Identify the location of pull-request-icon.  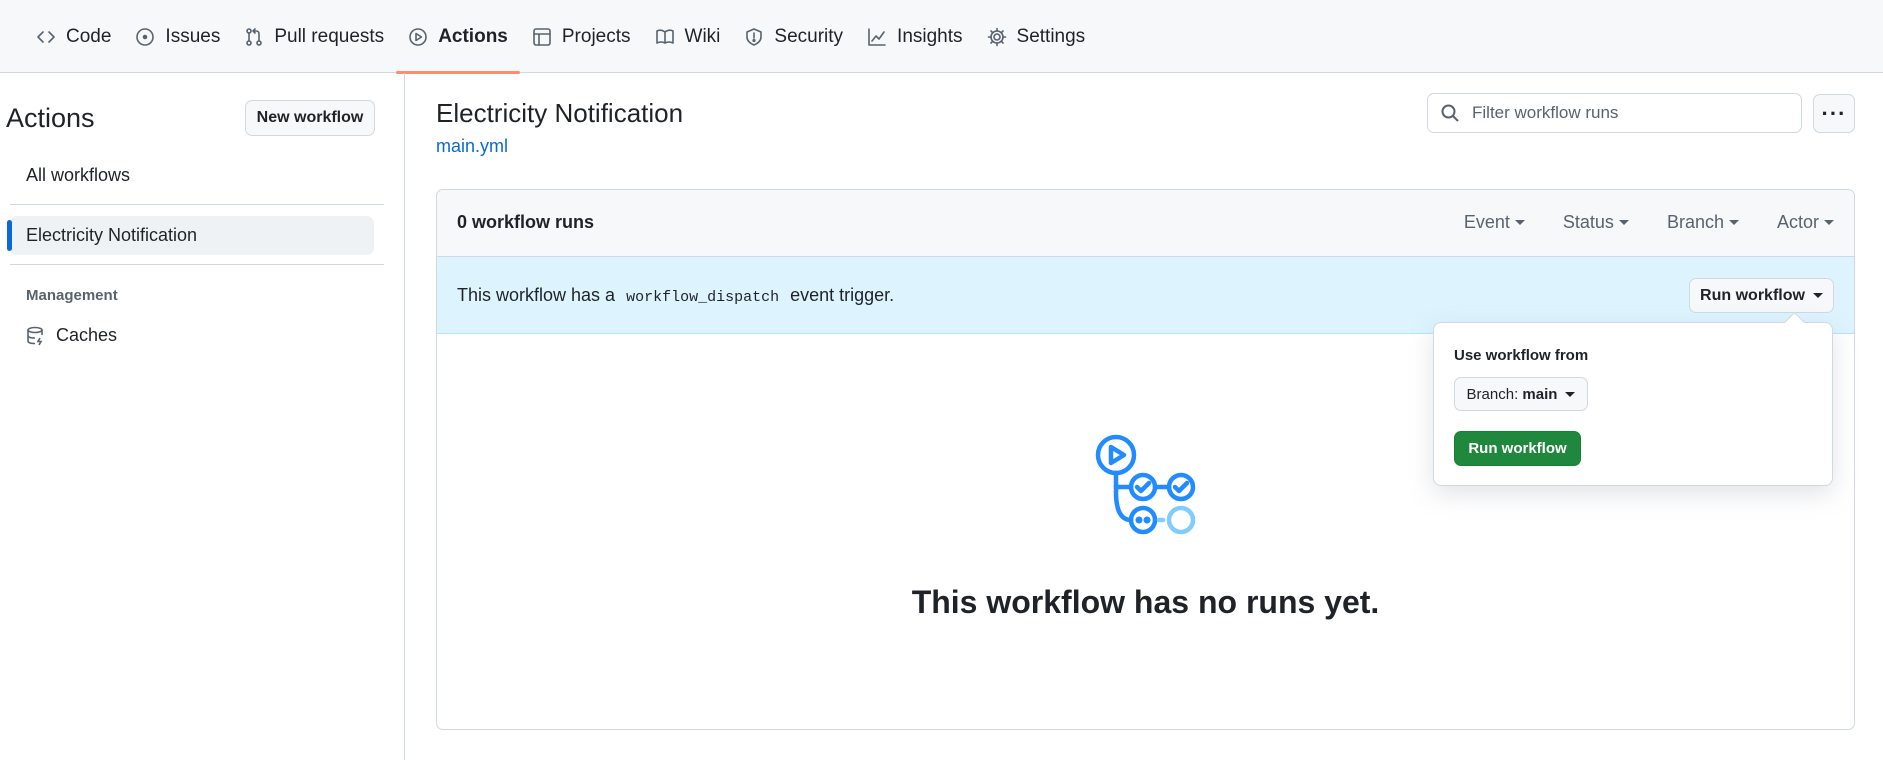
(254, 36).